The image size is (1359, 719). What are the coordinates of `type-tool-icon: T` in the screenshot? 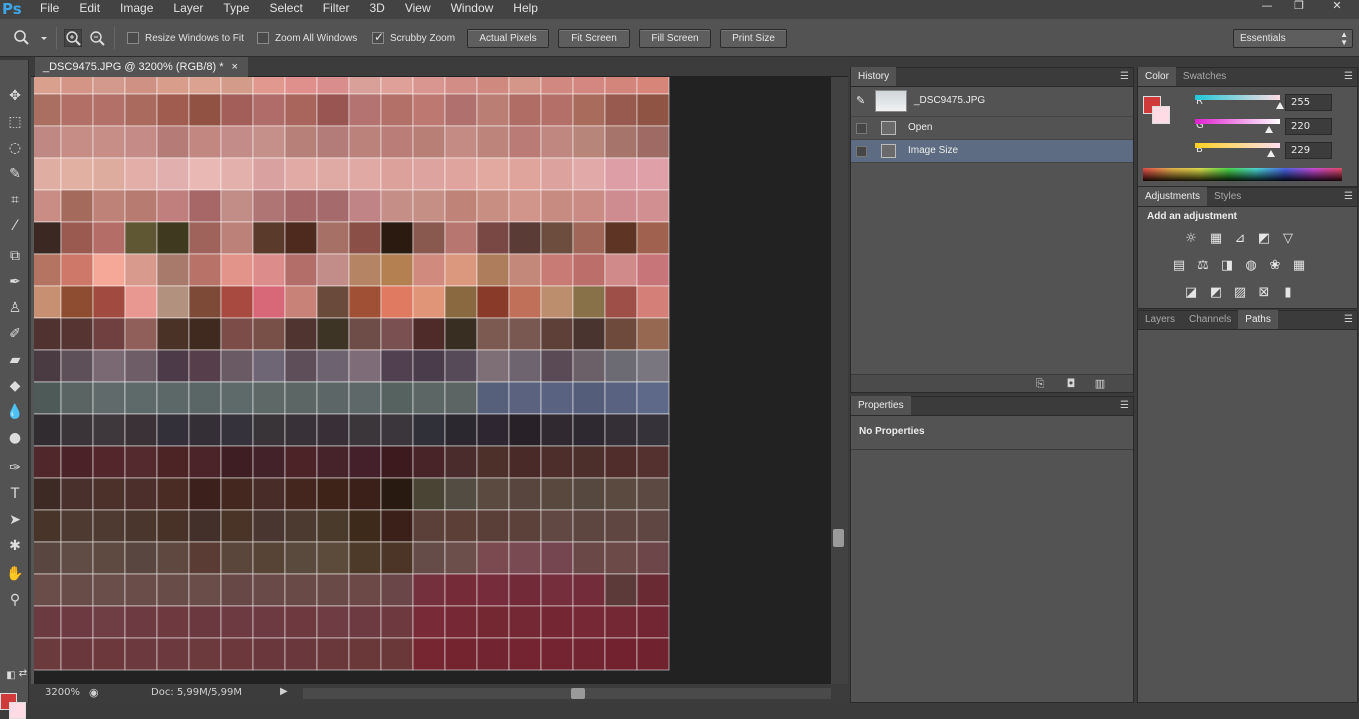 It's located at (15, 494).